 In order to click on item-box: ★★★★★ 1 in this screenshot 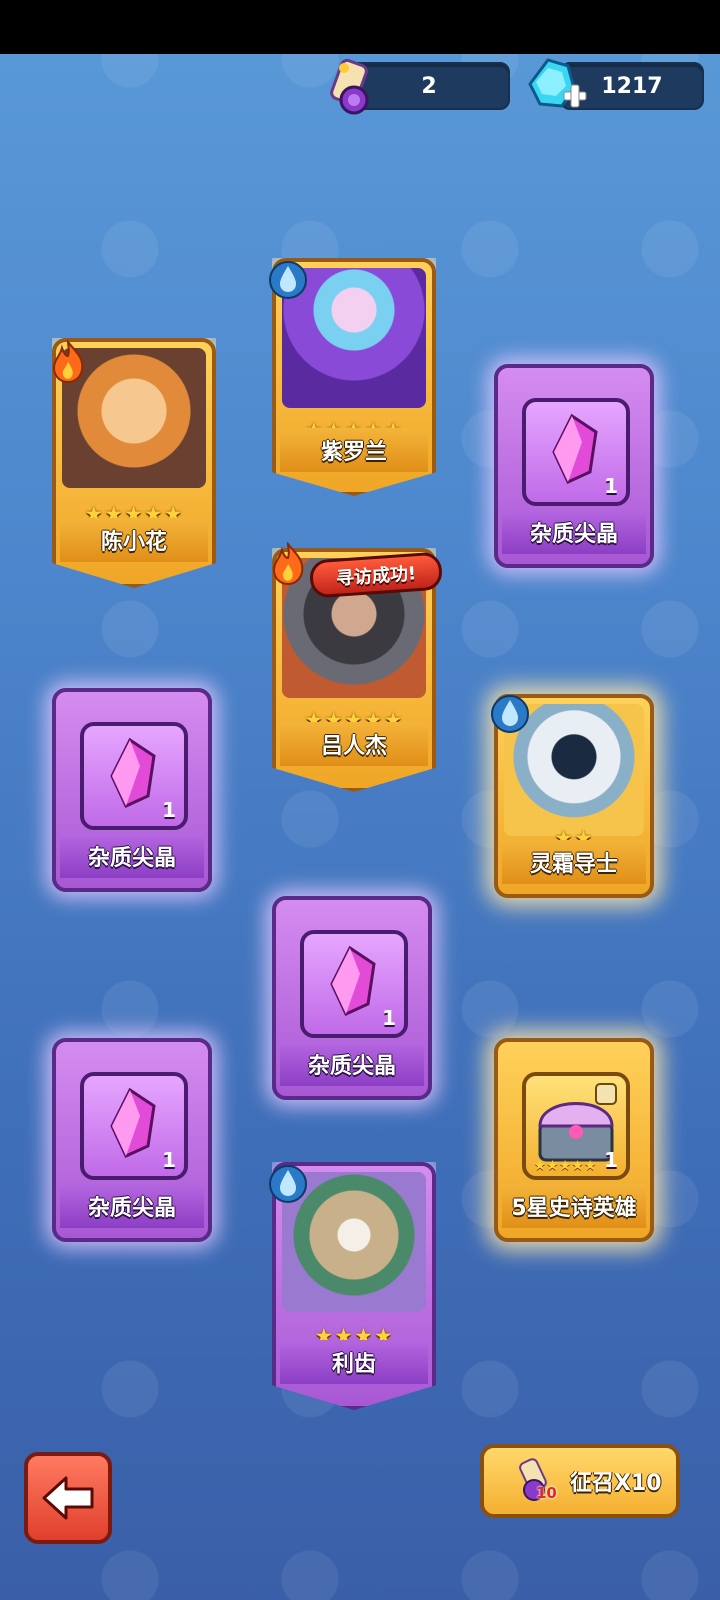, I will do `click(576, 1126)`.